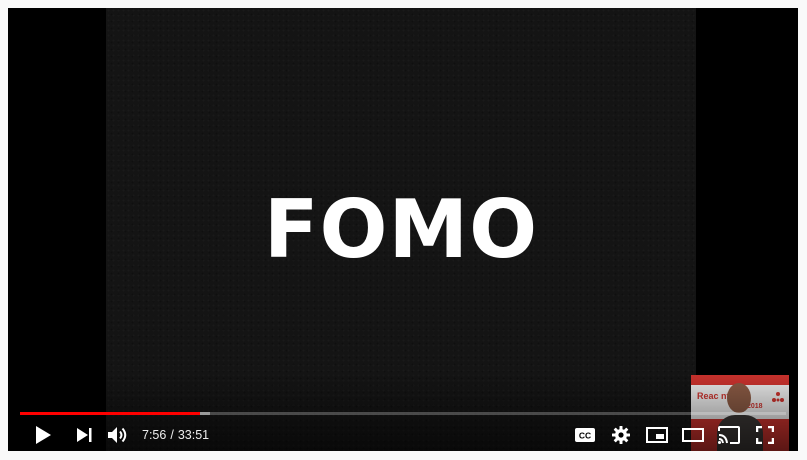  I want to click on volume-icon, so click(117, 434).